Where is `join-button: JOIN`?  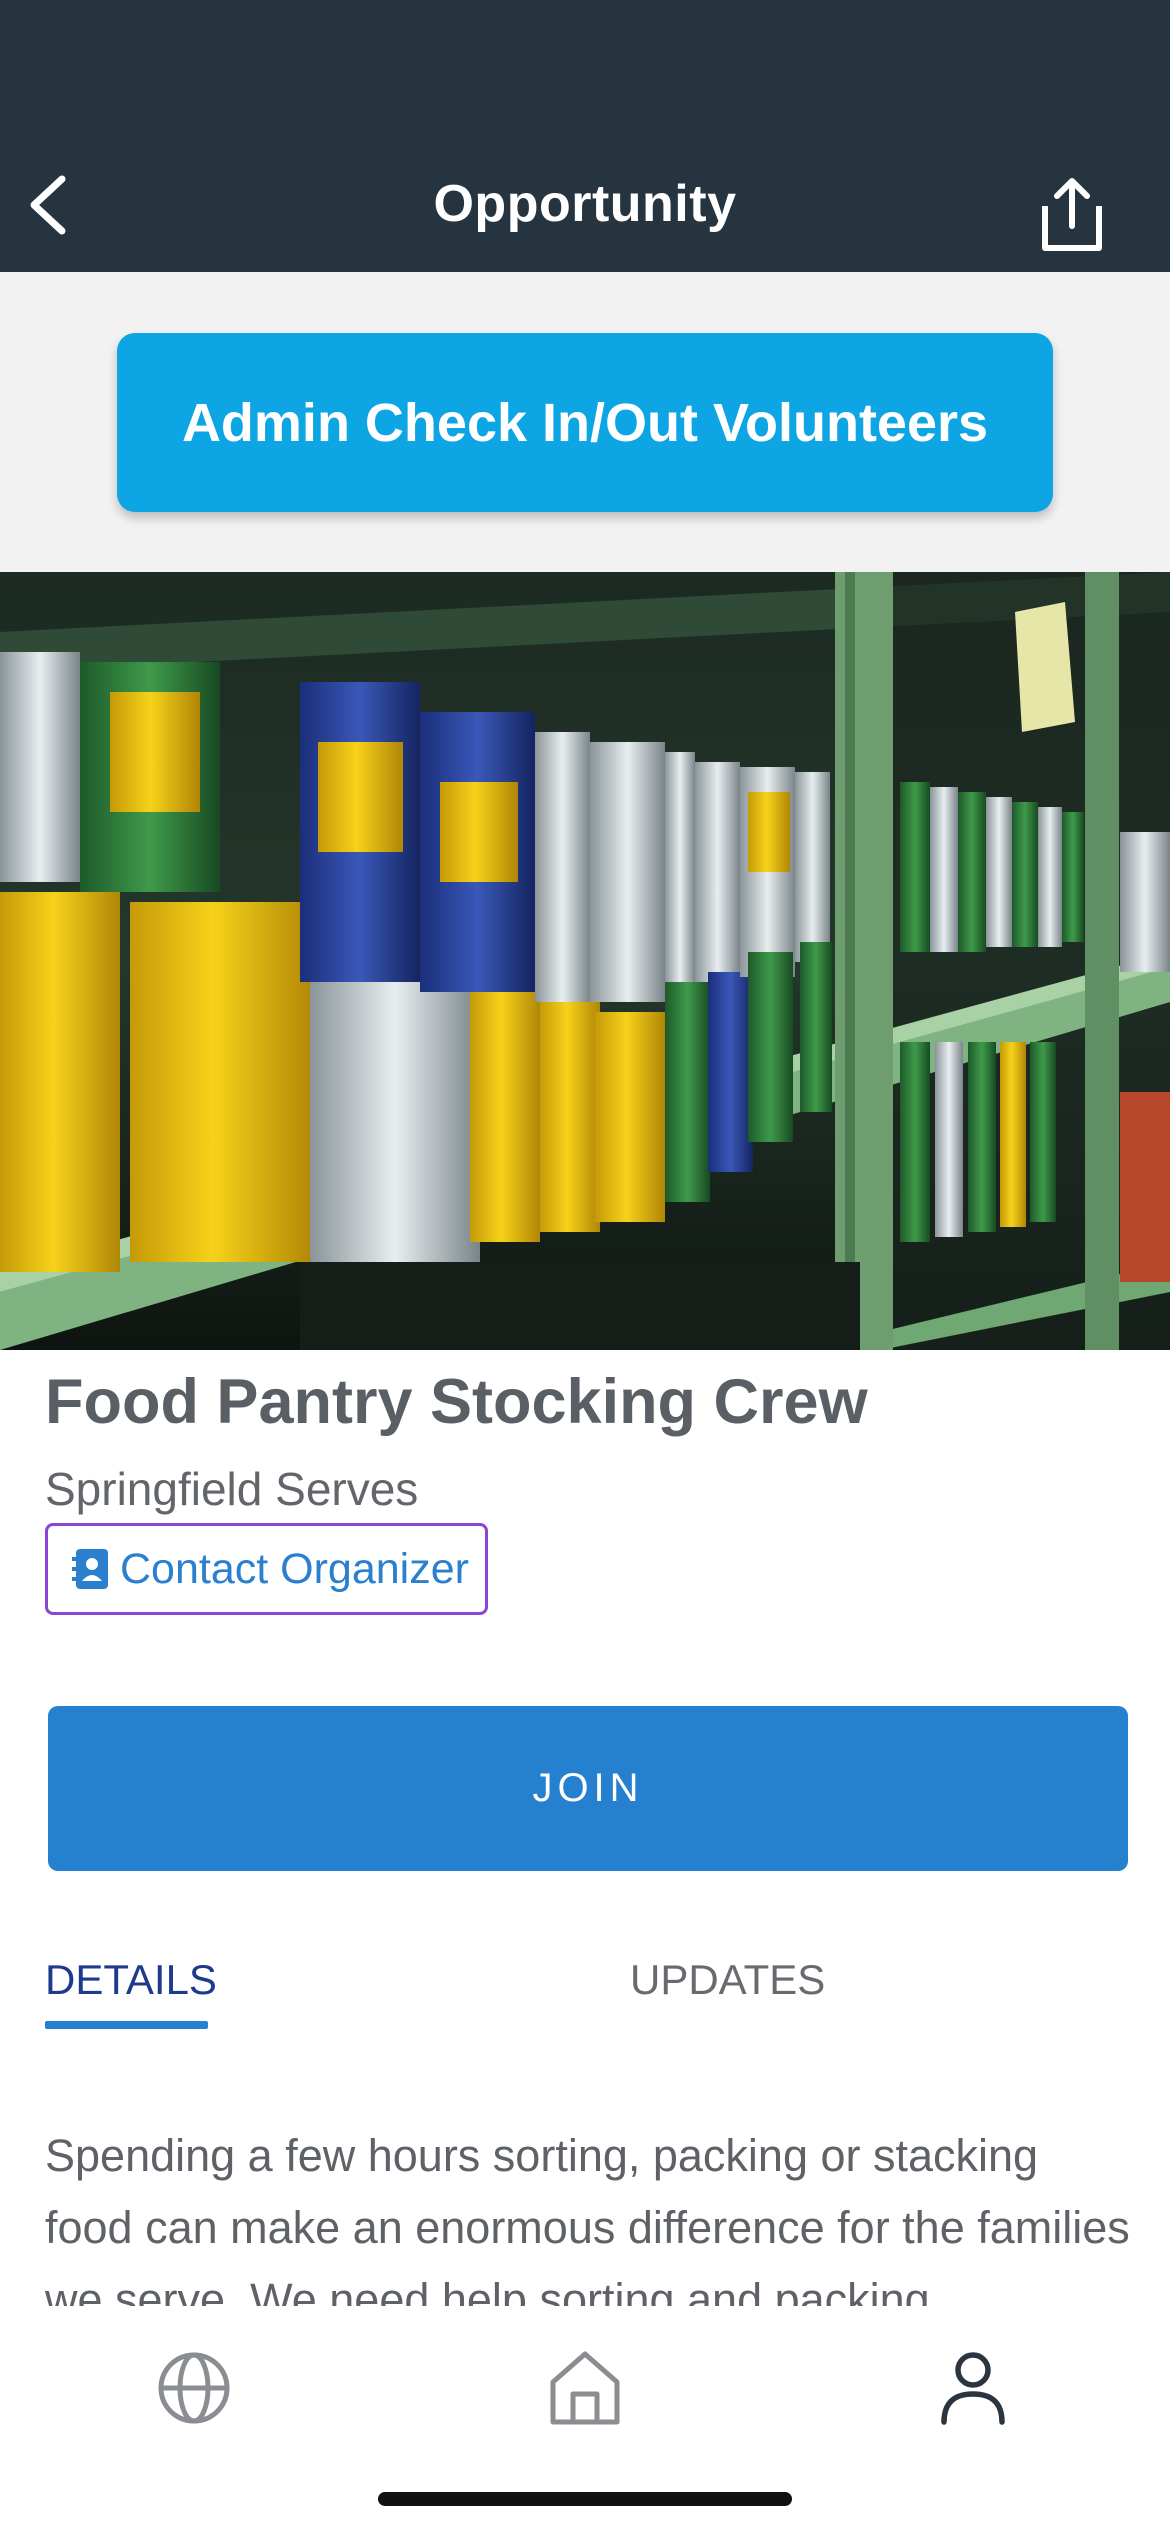
join-button: JOIN is located at coordinates (588, 1788).